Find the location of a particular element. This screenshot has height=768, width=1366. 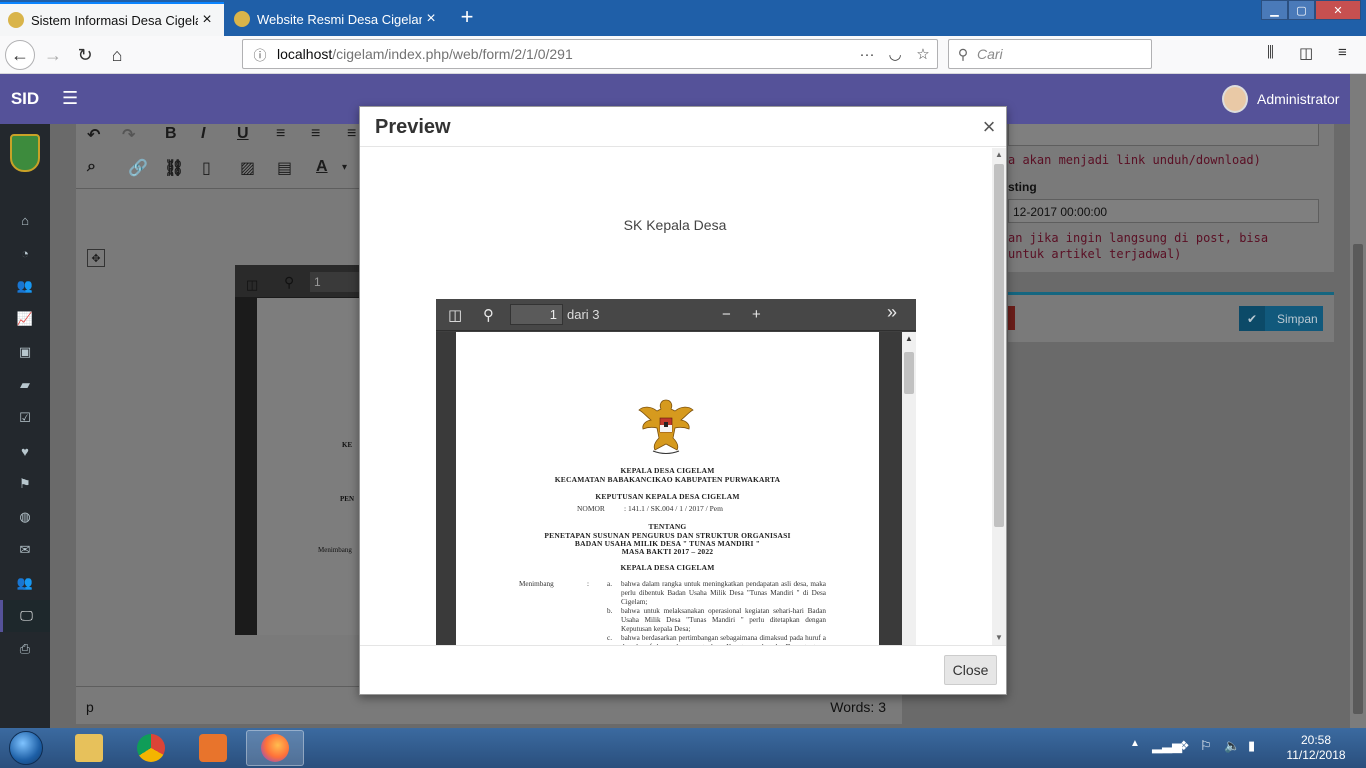

close-button: Close is located at coordinates (970, 670).